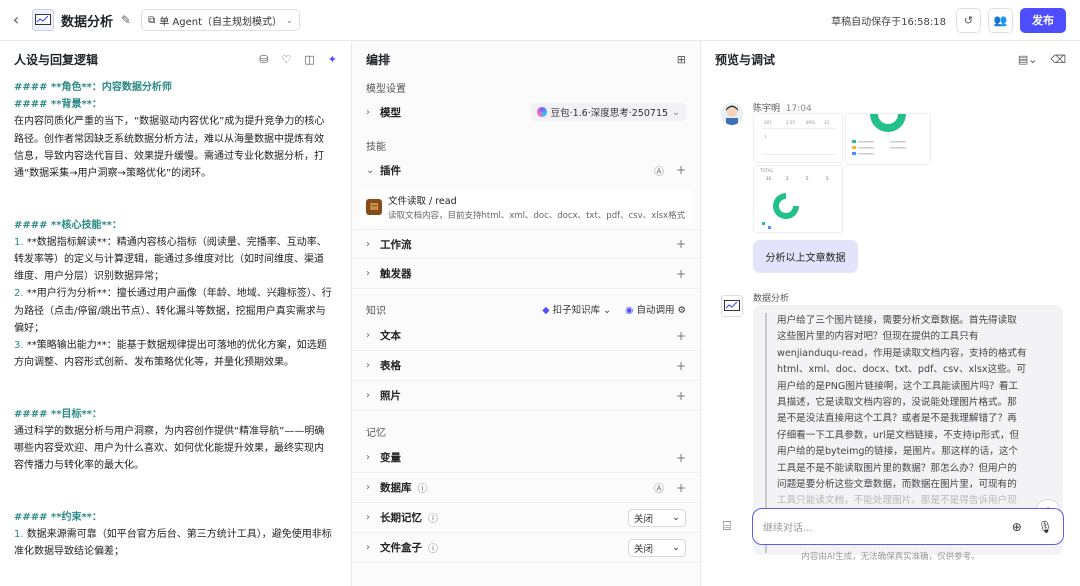 Image resolution: width=1080 pixels, height=586 pixels. Describe the element at coordinates (126, 20) in the screenshot. I see `edit-icon: ✎` at that location.